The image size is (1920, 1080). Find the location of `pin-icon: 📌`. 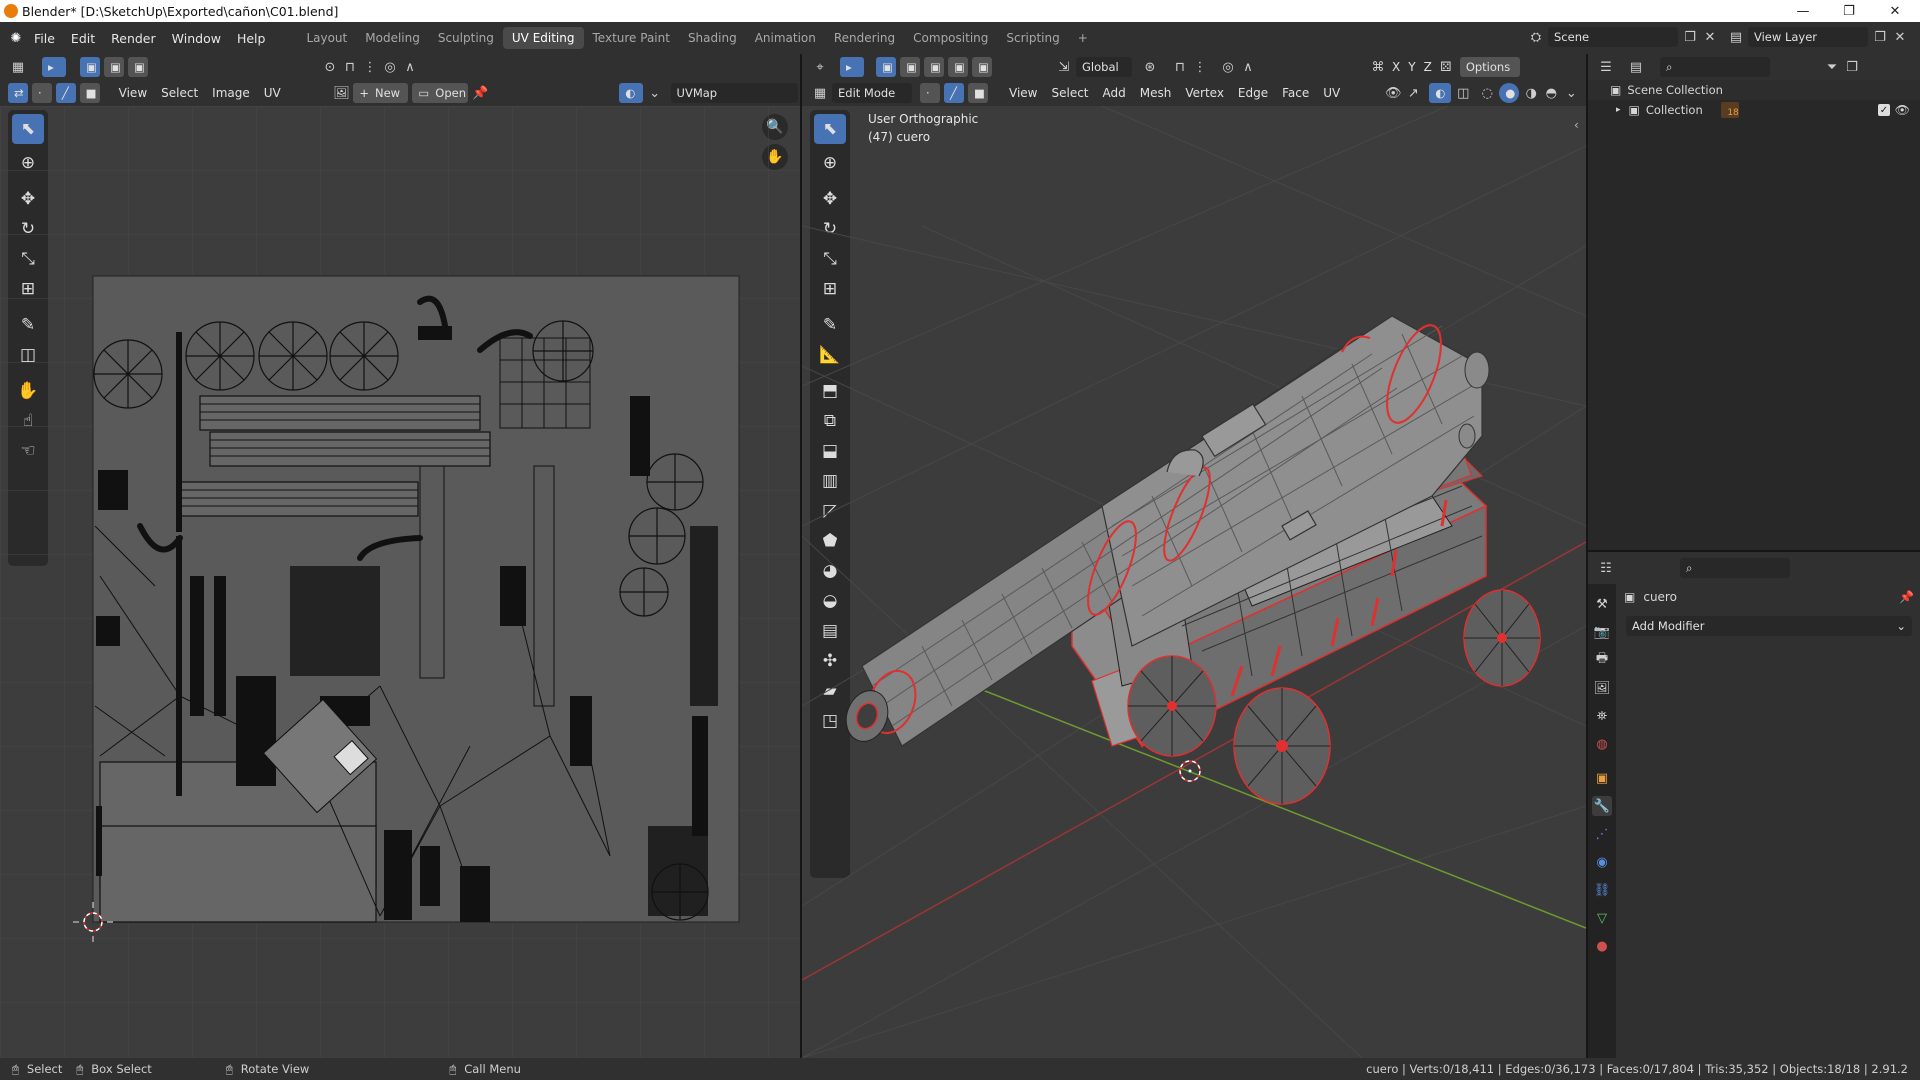

pin-icon: 📌 is located at coordinates (480, 93).